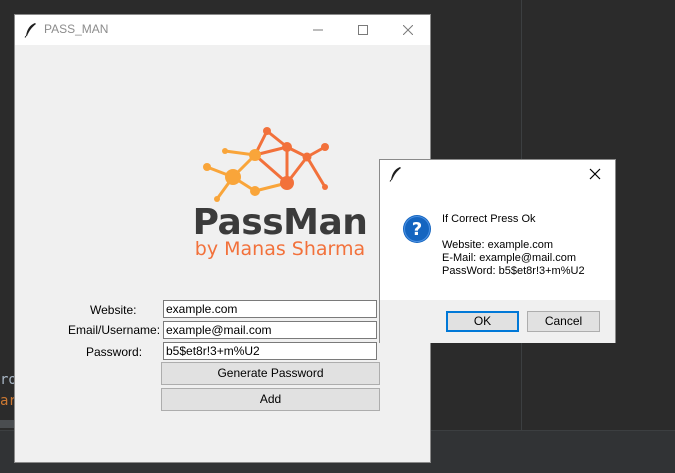  Describe the element at coordinates (563, 321) in the screenshot. I see `cancel-button: Cancel` at that location.